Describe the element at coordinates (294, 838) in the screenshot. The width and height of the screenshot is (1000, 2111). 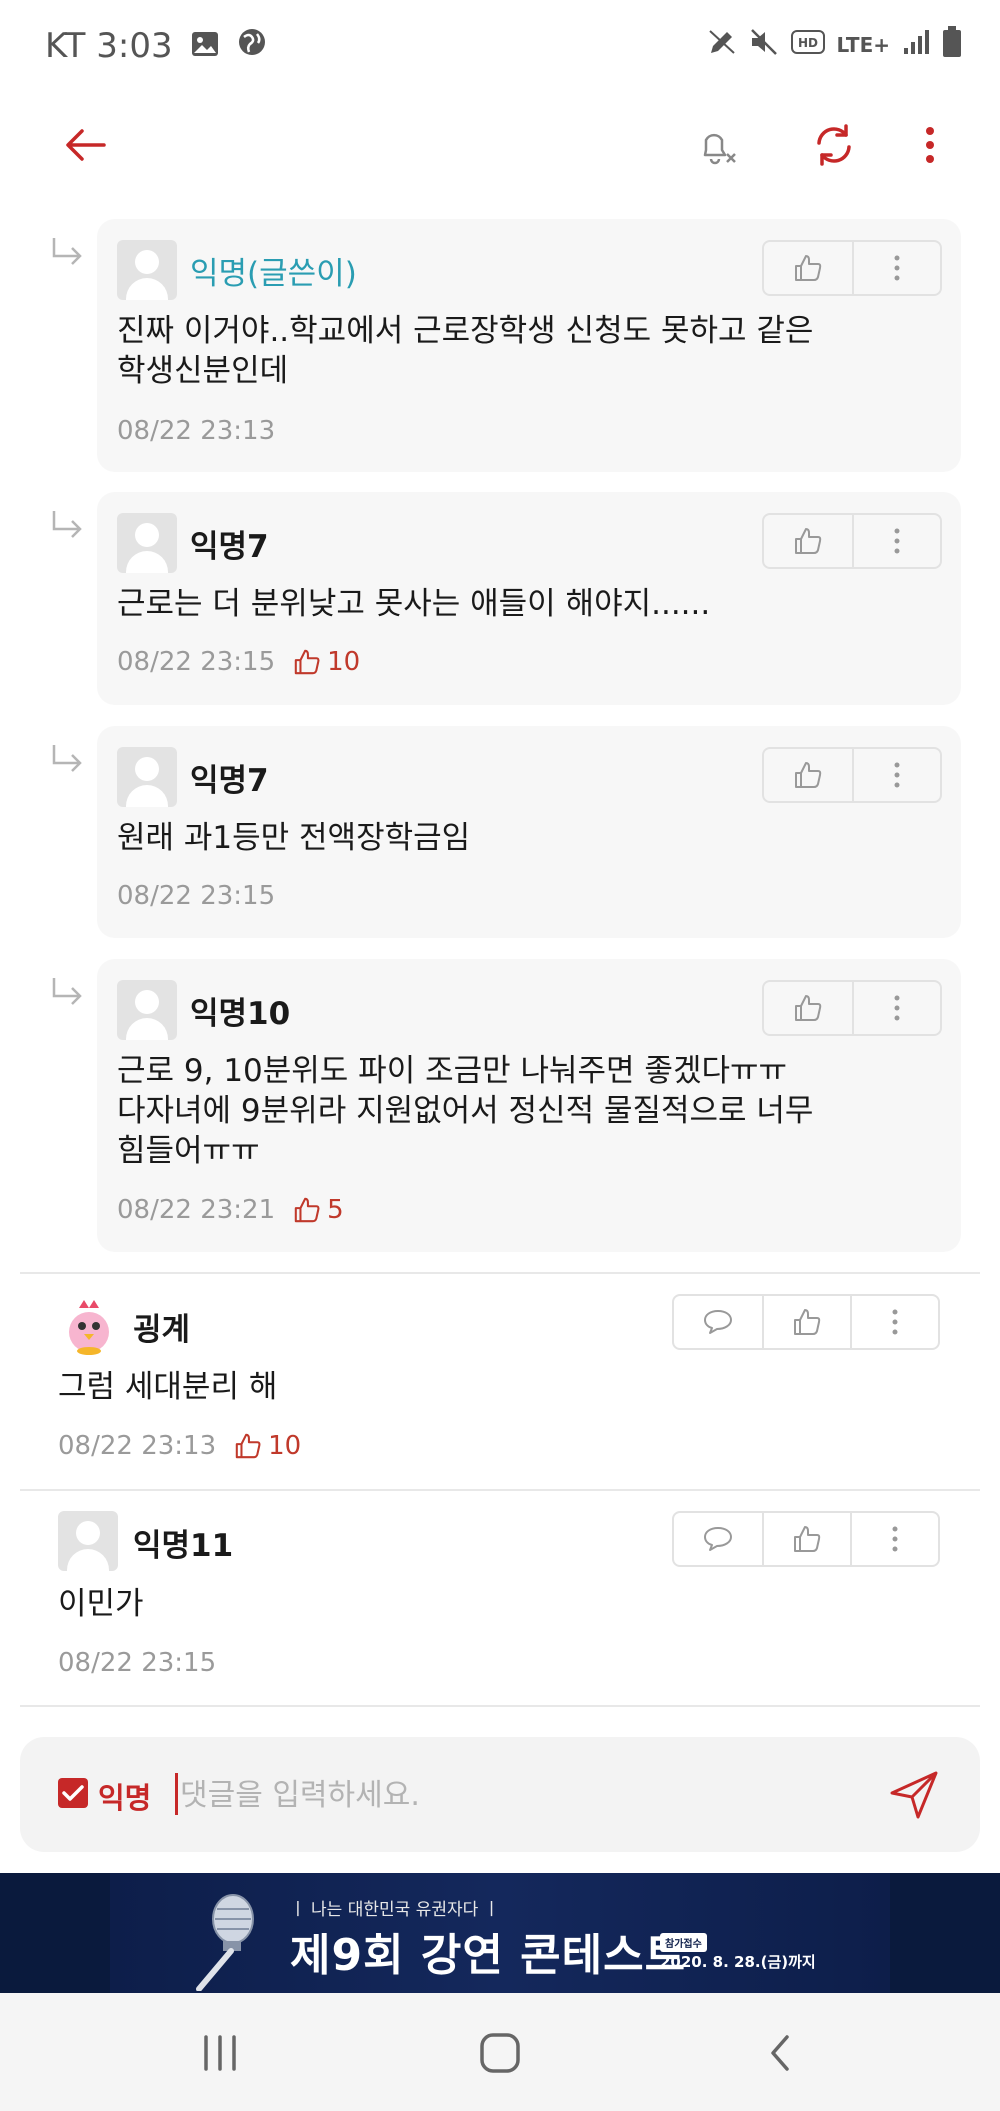
I see `comment-content: 원래 과1등만 전액장학금임` at that location.